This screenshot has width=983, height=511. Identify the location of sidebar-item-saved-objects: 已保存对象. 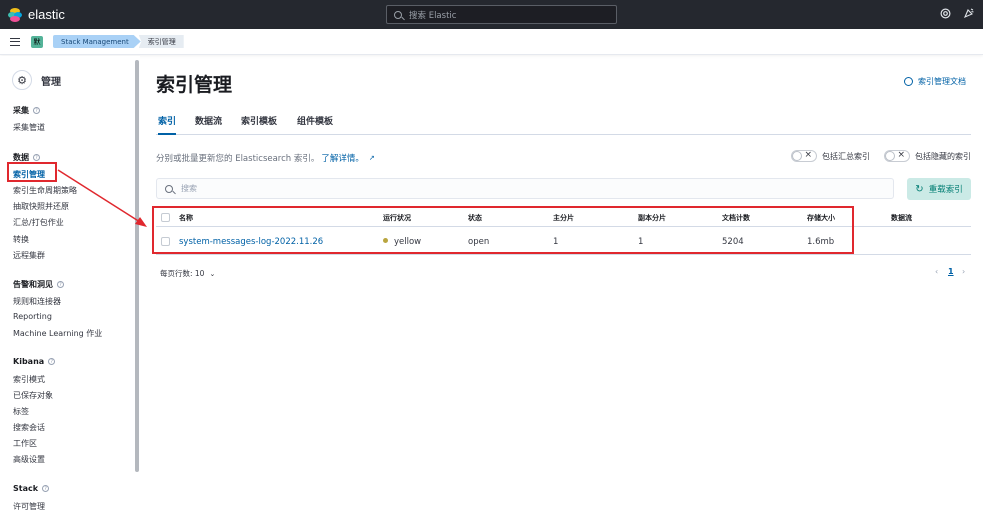
(33, 395).